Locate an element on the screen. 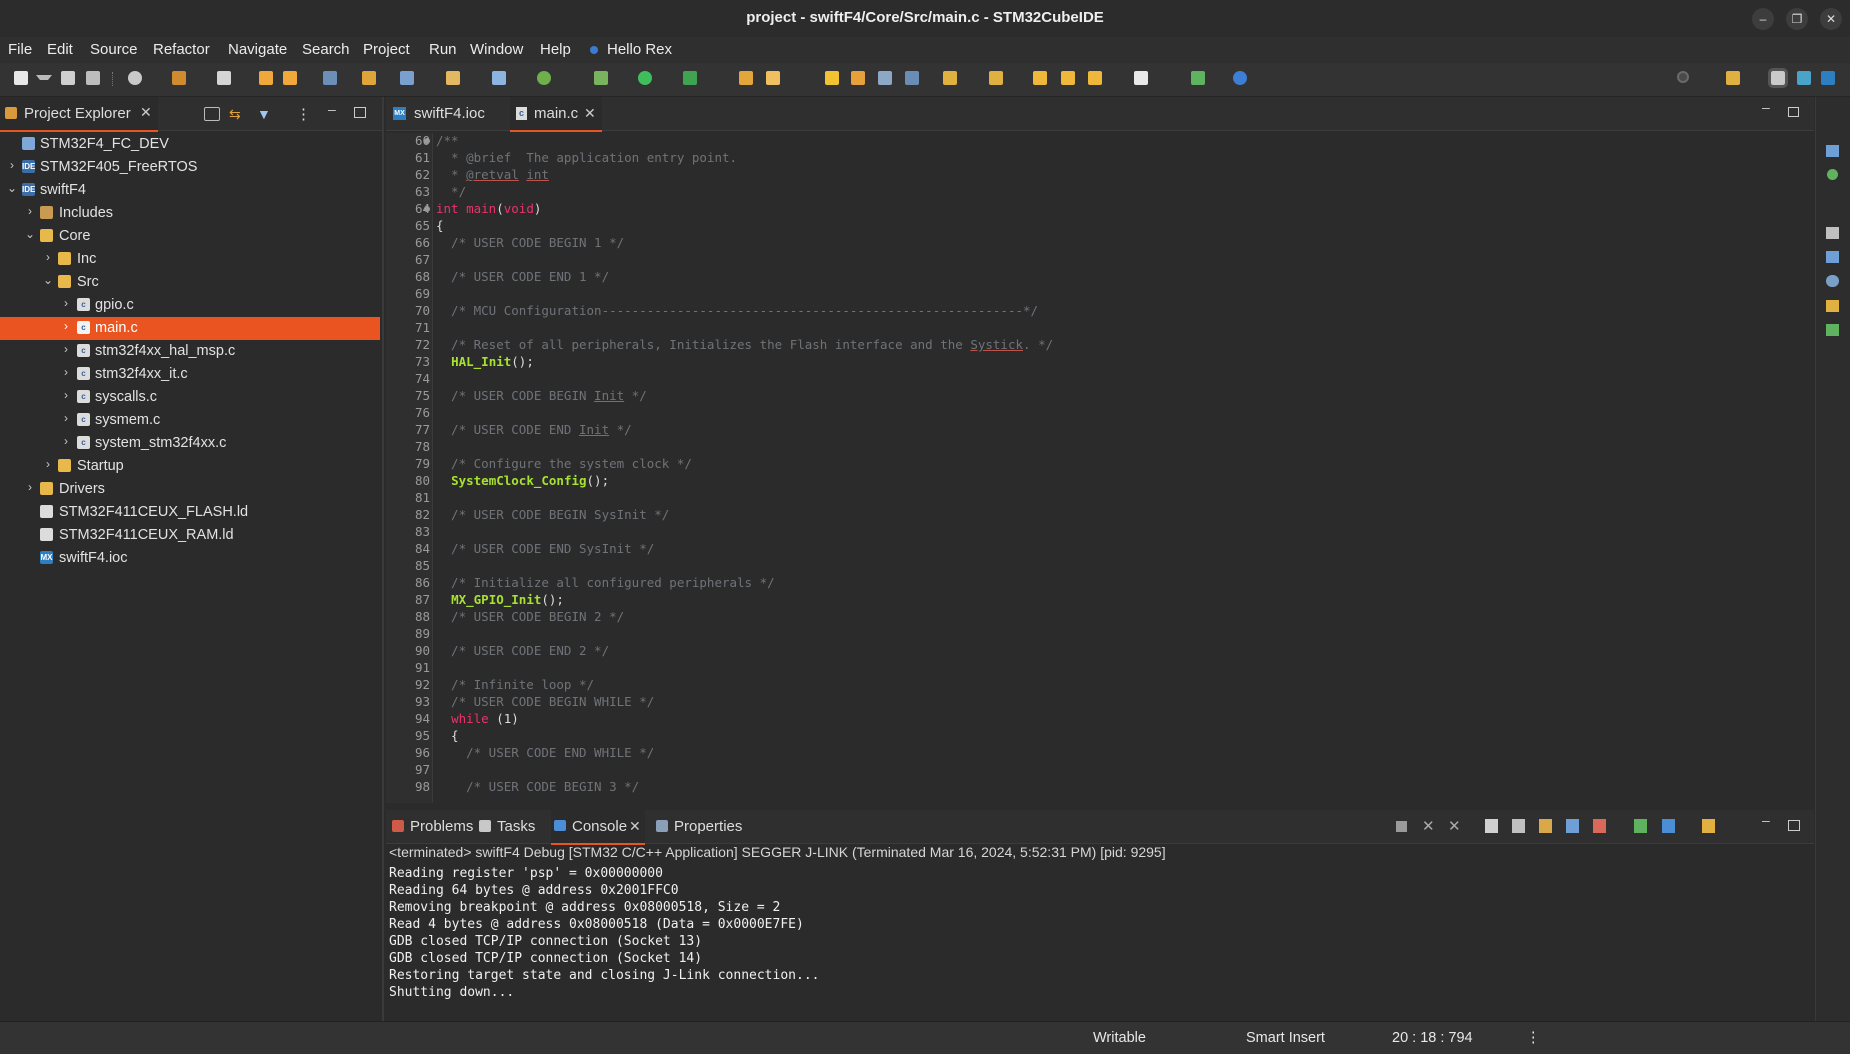 Image resolution: width=1850 pixels, height=1054 pixels. code-line: 61 * @brief The application entry point. is located at coordinates (1096, 158).